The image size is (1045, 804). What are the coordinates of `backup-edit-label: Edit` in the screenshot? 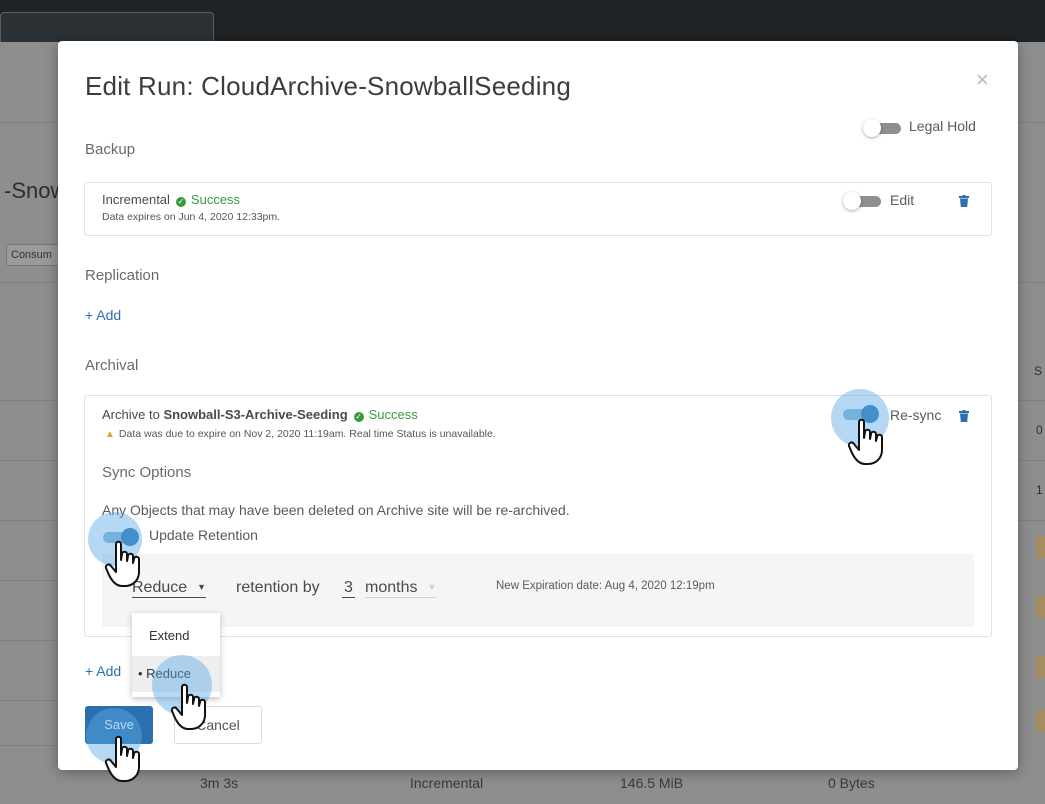 It's located at (902, 200).